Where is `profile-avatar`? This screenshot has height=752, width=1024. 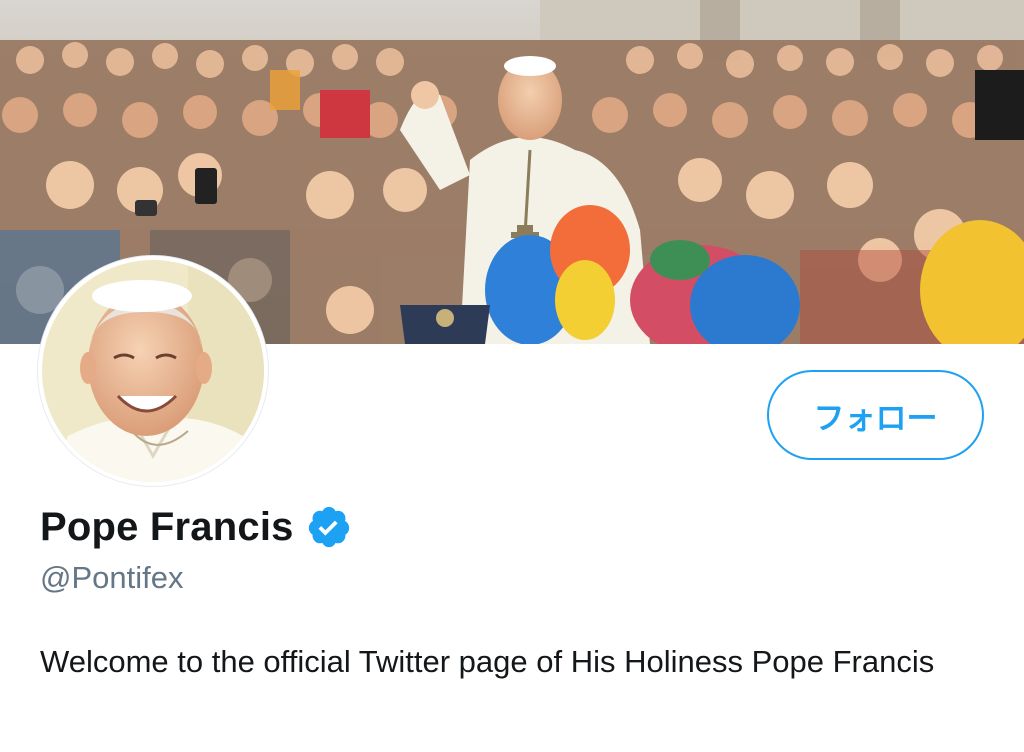 profile-avatar is located at coordinates (153, 371).